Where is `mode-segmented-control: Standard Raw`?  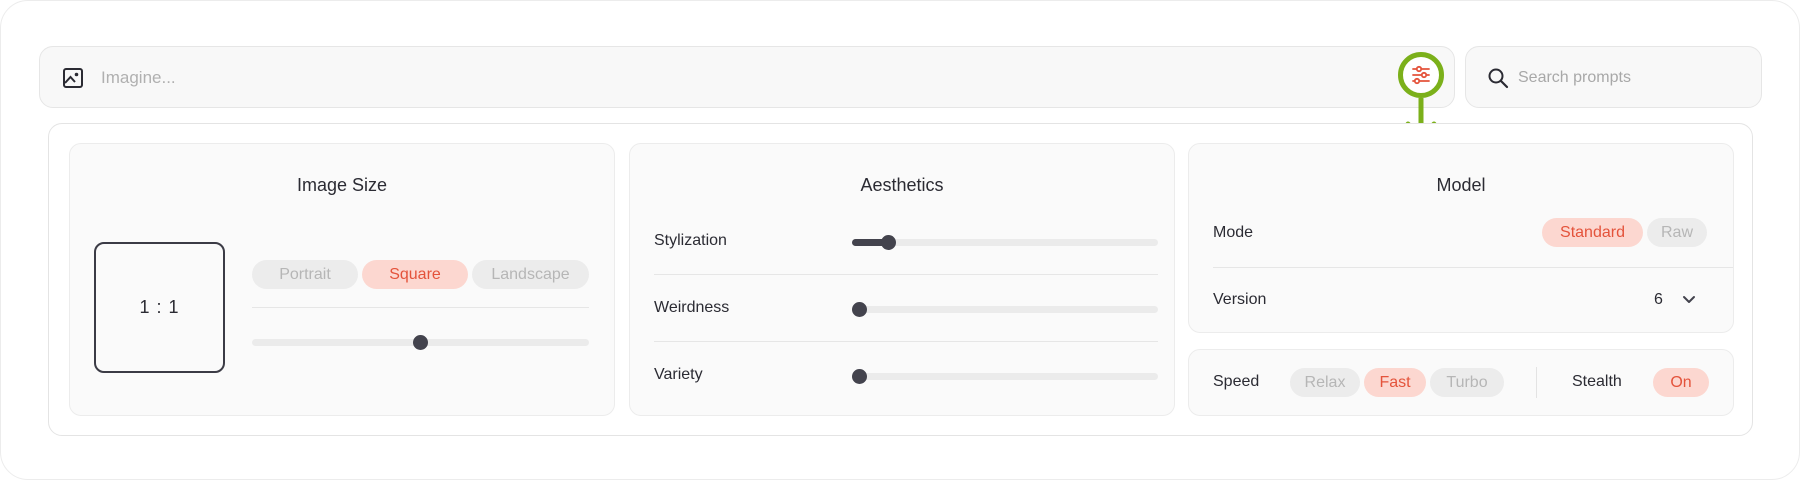 mode-segmented-control: Standard Raw is located at coordinates (1624, 232).